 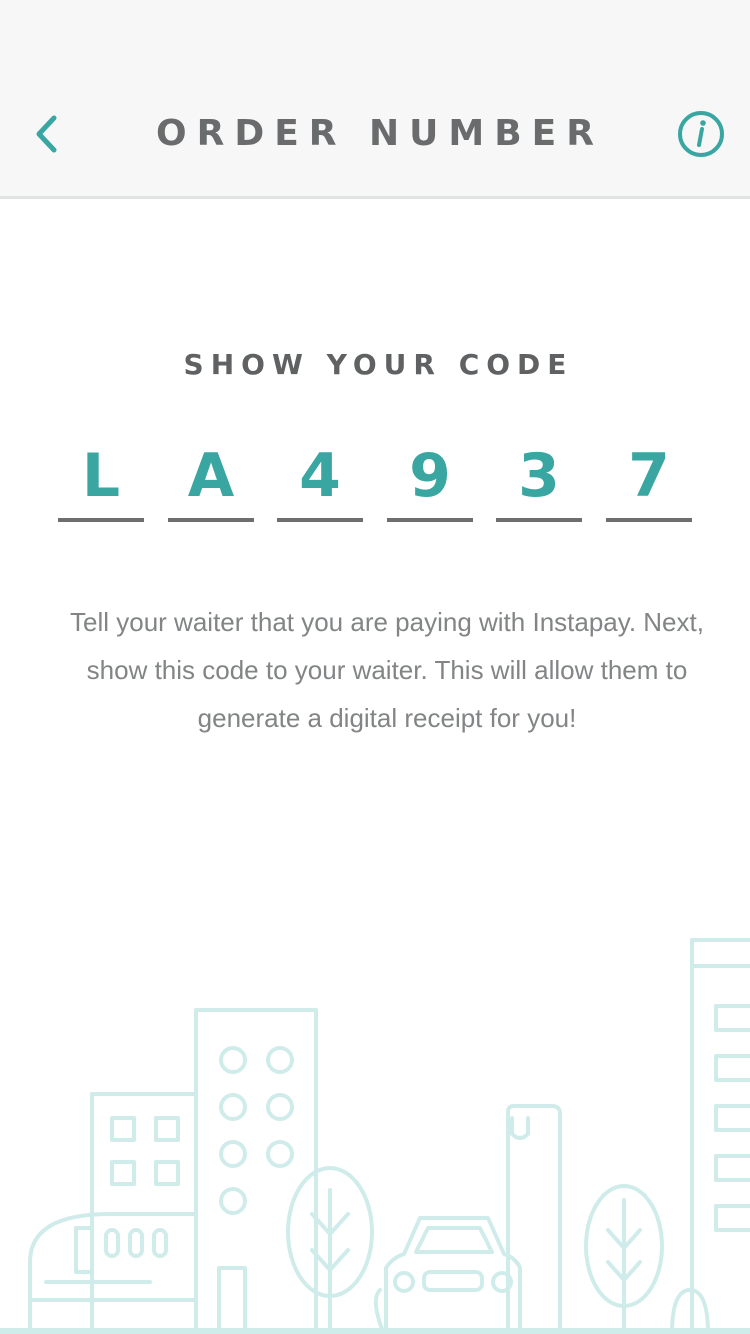 I want to click on code-character: A, so click(x=211, y=476).